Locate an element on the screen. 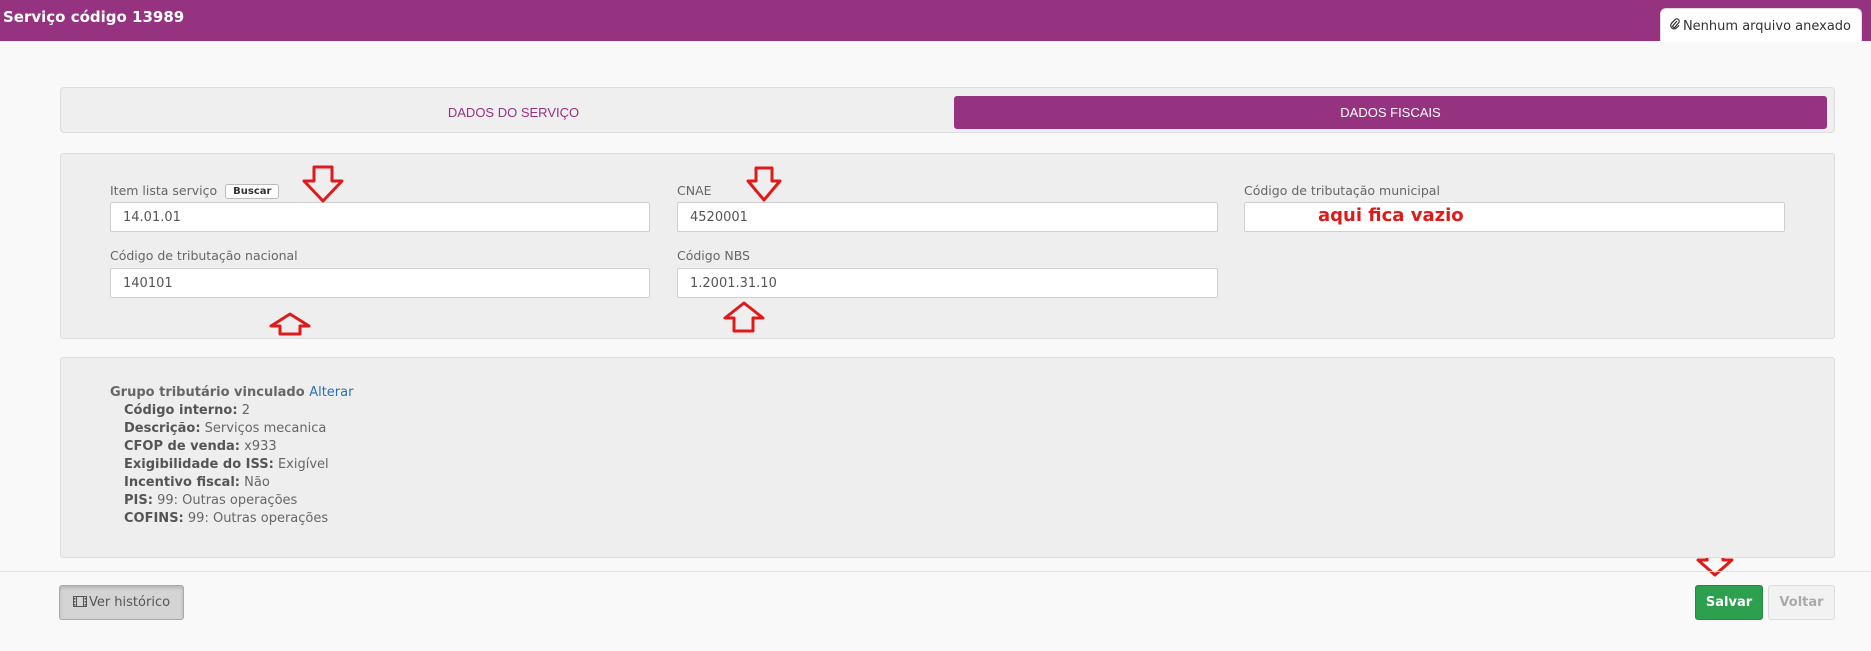 The image size is (1871, 651). alterar-link: Alterar is located at coordinates (331, 392).